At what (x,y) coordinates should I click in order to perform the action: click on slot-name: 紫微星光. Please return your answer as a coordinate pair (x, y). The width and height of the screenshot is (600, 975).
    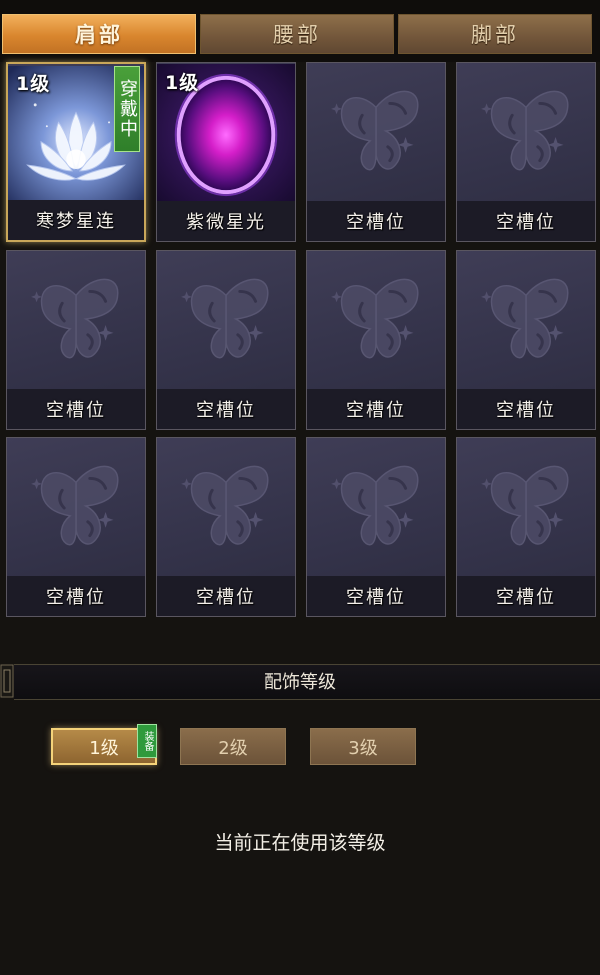
    Looking at the image, I should click on (226, 221).